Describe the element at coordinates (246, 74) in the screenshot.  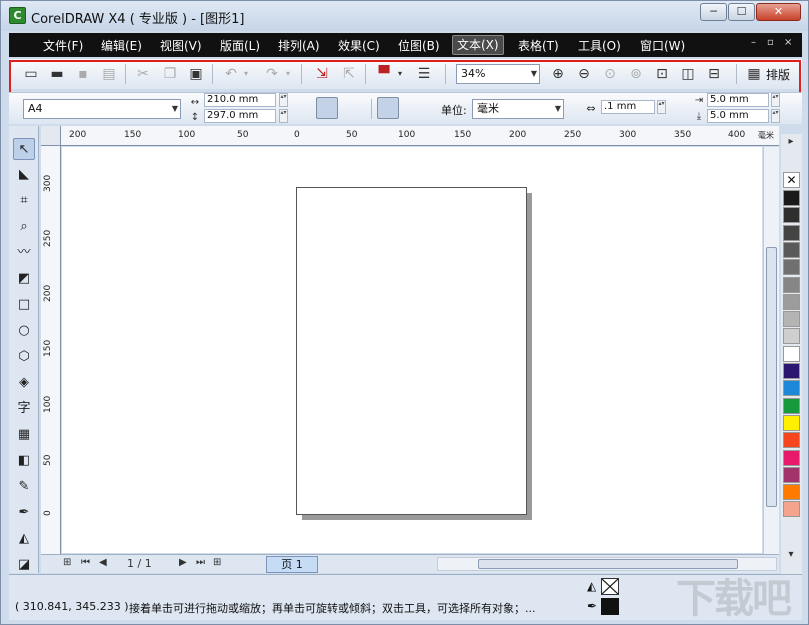
I see `undo-dropdown-icon: ▾` at that location.